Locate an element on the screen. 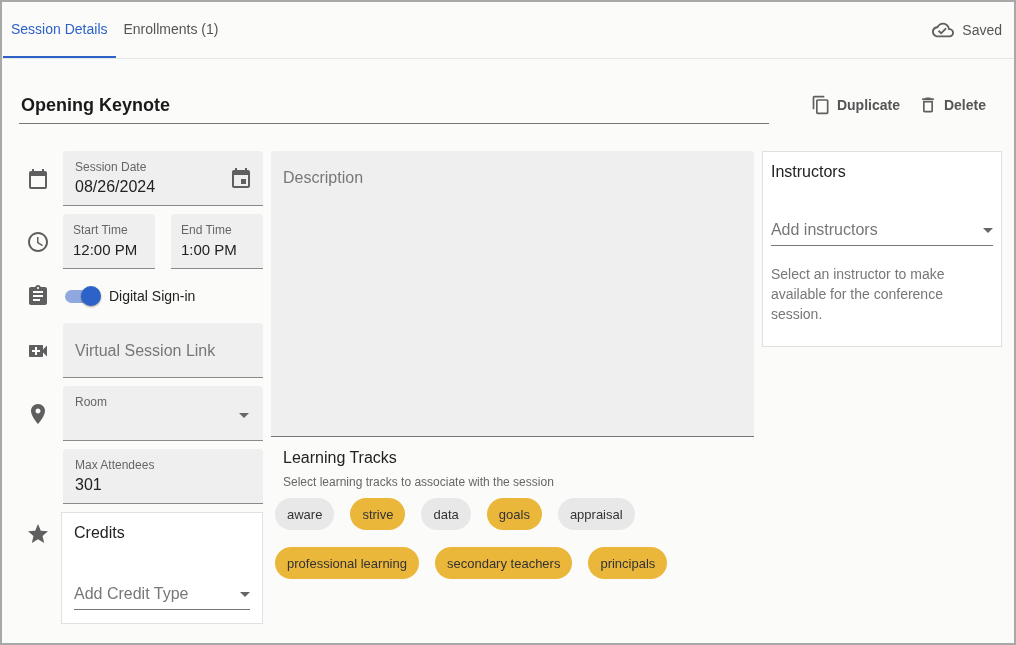 The height and width of the screenshot is (645, 1016). clock-icon is located at coordinates (38, 241).